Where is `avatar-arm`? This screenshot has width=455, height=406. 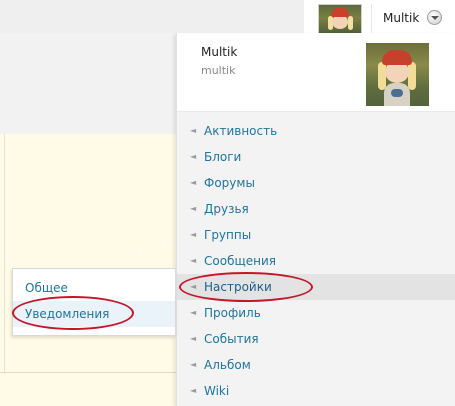
avatar-arm is located at coordinates (397, 93).